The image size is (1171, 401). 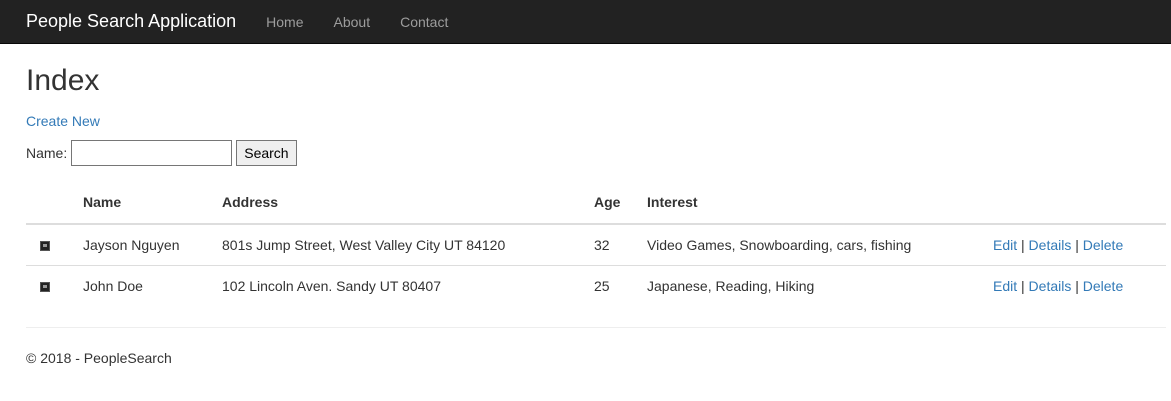 What do you see at coordinates (424, 22) in the screenshot?
I see `nav-contact-link: Contact` at bounding box center [424, 22].